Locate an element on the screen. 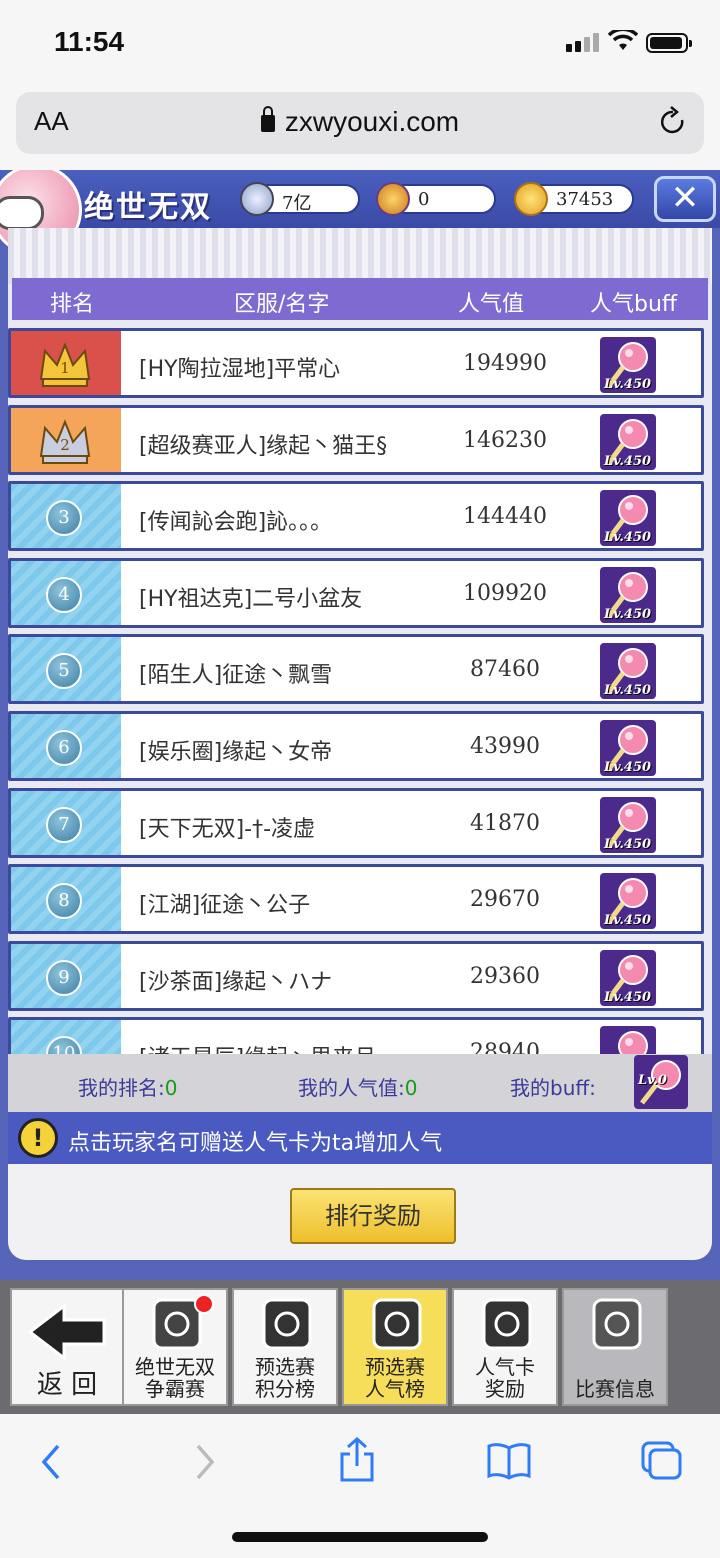 The width and height of the screenshot is (720, 1558). my-value: 我的人气值:0 is located at coordinates (357, 1086).